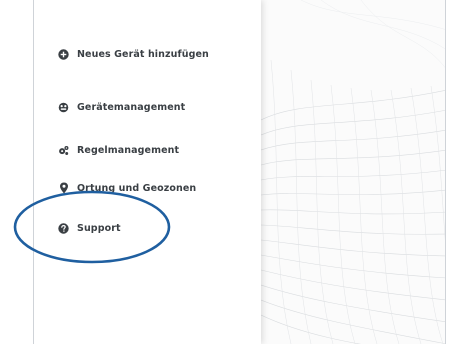 The height and width of the screenshot is (344, 456). What do you see at coordinates (99, 228) in the screenshot?
I see `menu-item-label: Support` at bounding box center [99, 228].